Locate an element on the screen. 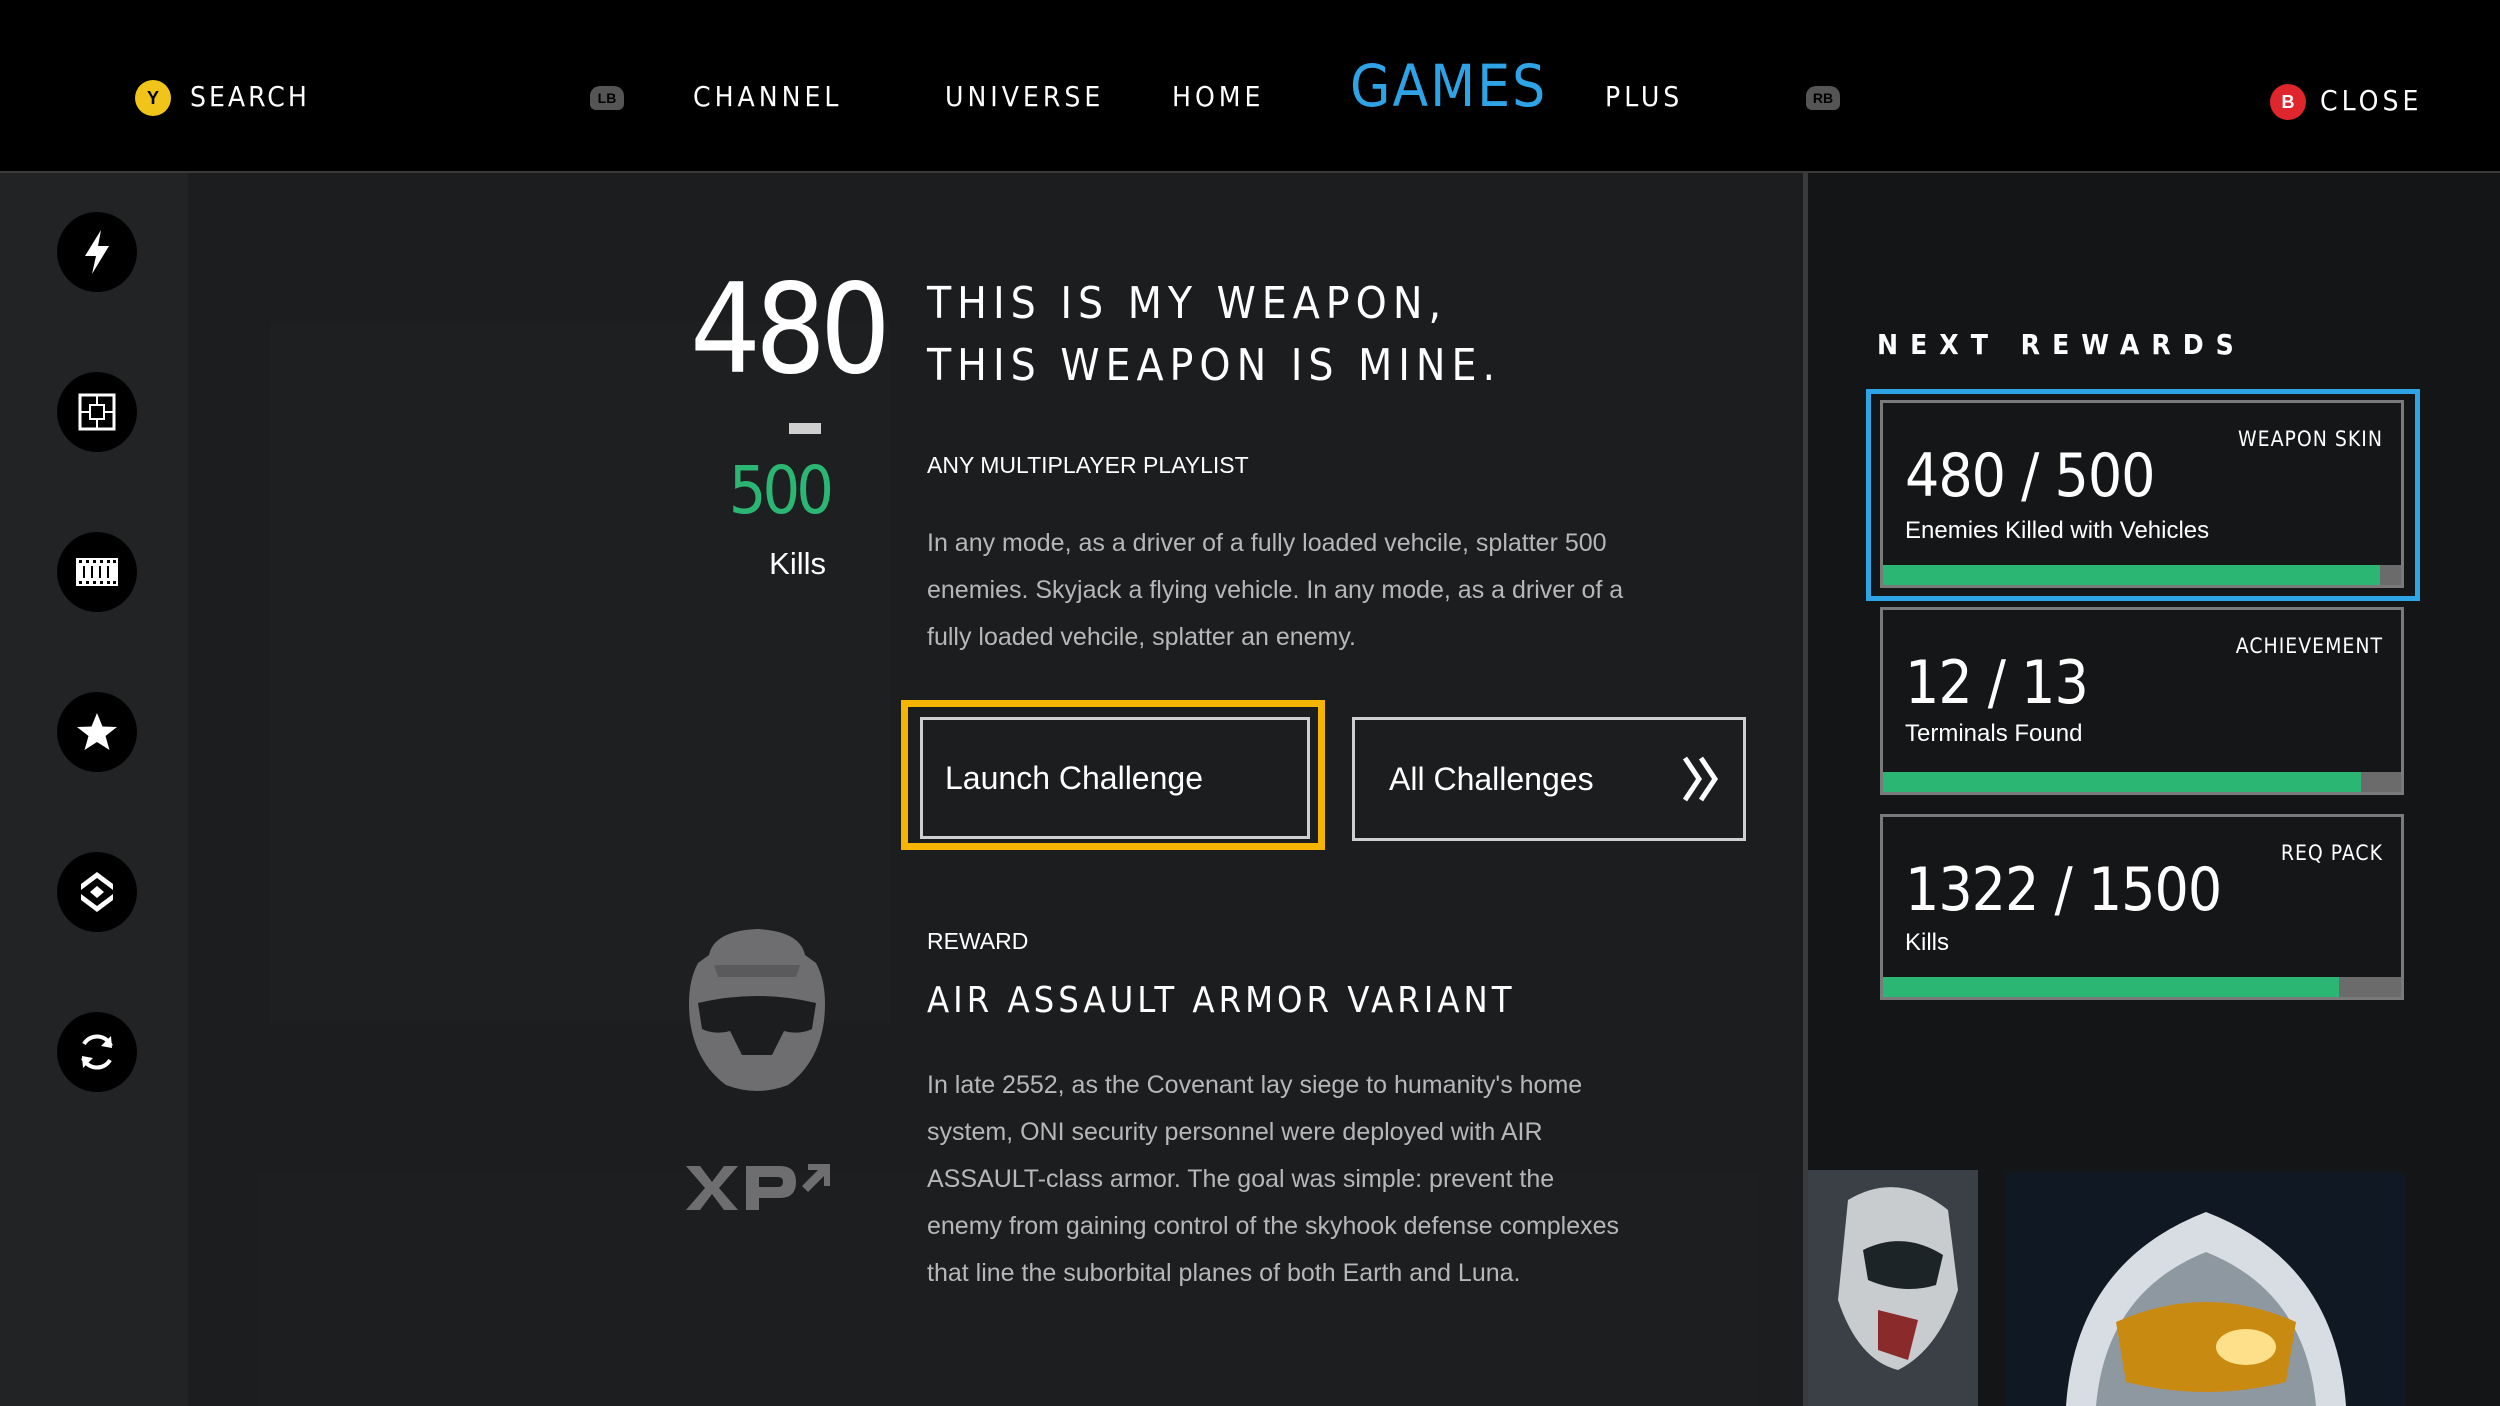 The width and height of the screenshot is (2500, 1406). left-bumper-icon: LB is located at coordinates (607, 98).